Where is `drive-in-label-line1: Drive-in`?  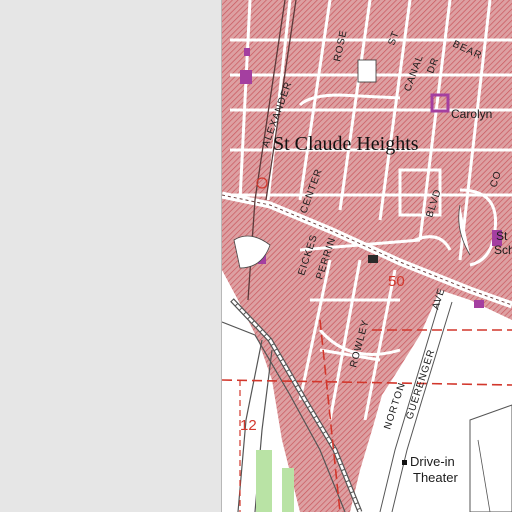 drive-in-label-line1: Drive-in is located at coordinates (432, 461).